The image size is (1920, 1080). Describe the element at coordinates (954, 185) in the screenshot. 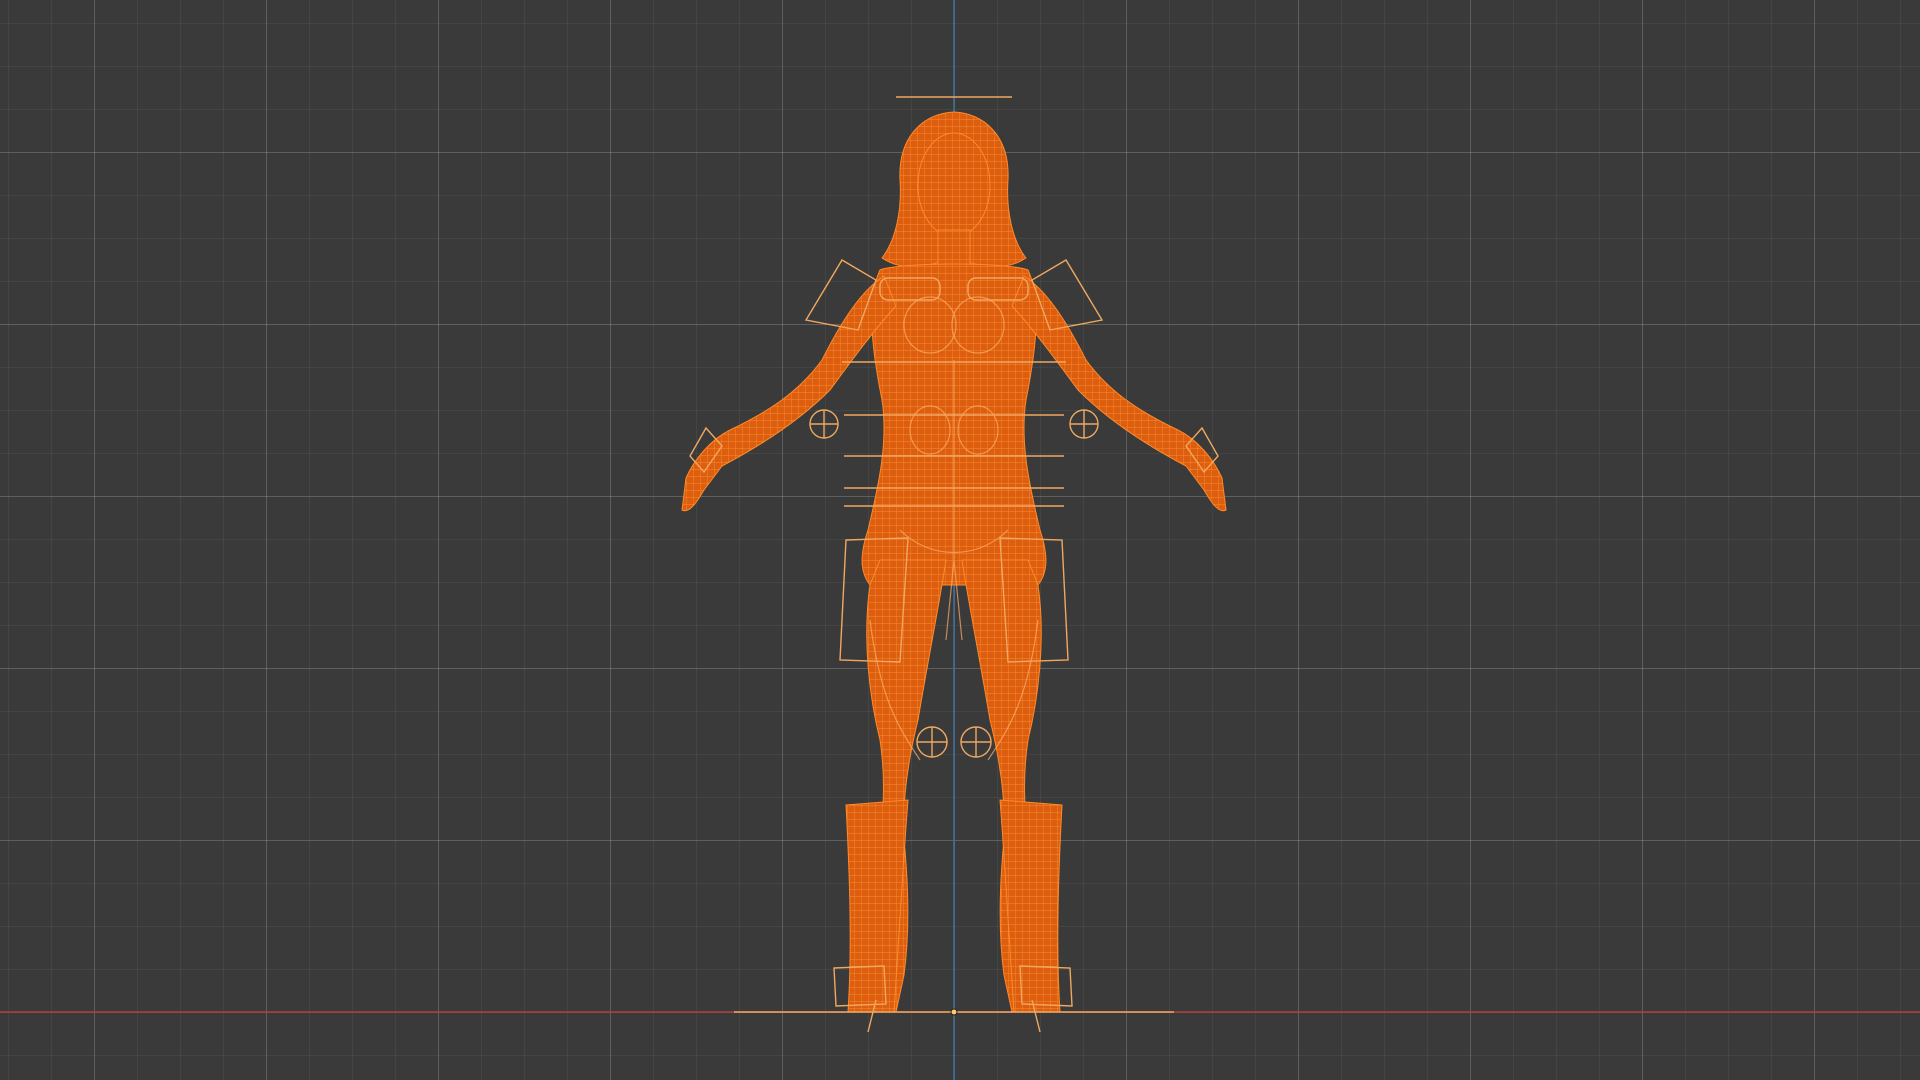

I see `head` at that location.